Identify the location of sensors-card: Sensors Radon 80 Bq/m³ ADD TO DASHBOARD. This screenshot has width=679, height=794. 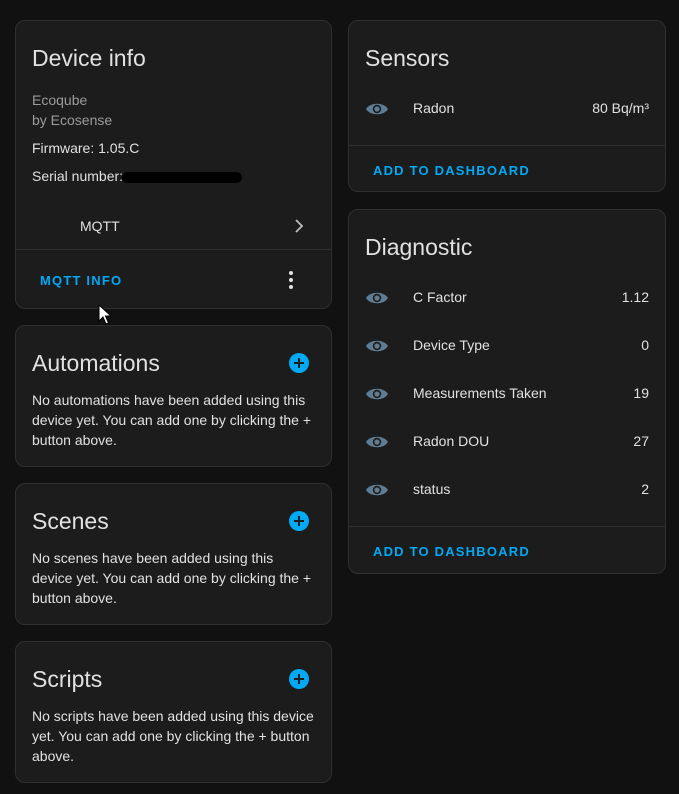
(507, 106).